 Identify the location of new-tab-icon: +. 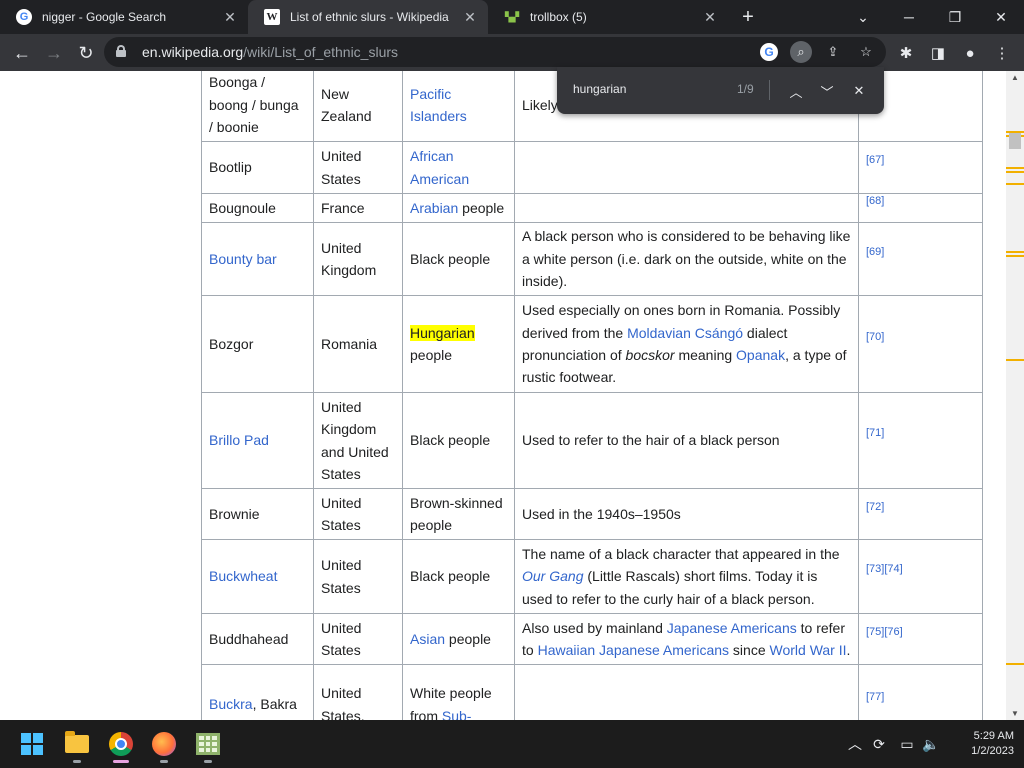
(748, 17).